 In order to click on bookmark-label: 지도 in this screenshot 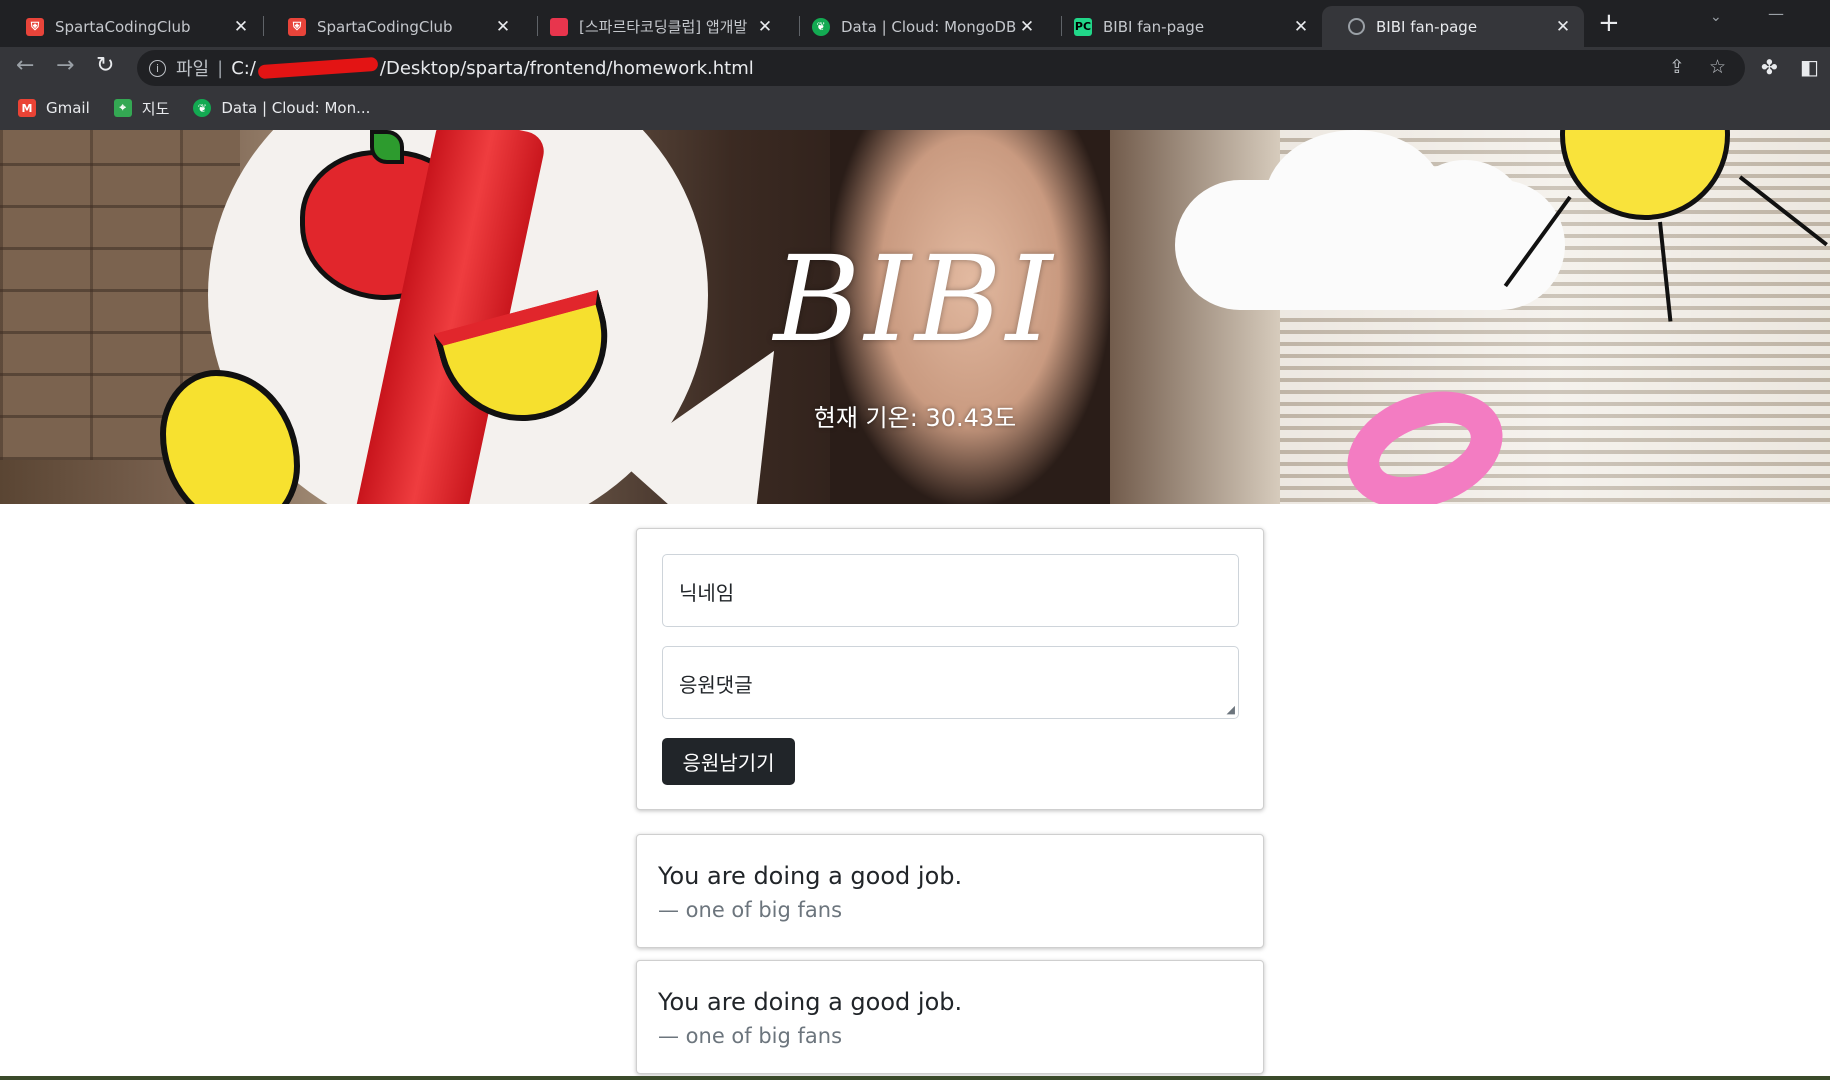, I will do `click(155, 108)`.